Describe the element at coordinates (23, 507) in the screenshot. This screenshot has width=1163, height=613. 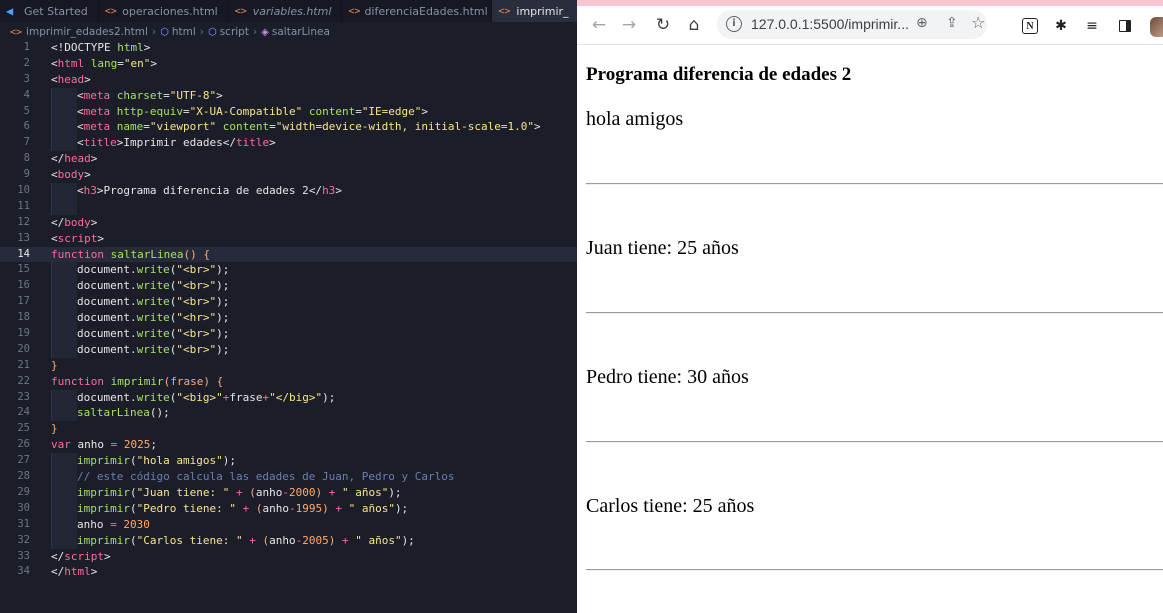
I see `line-number: 30` at that location.